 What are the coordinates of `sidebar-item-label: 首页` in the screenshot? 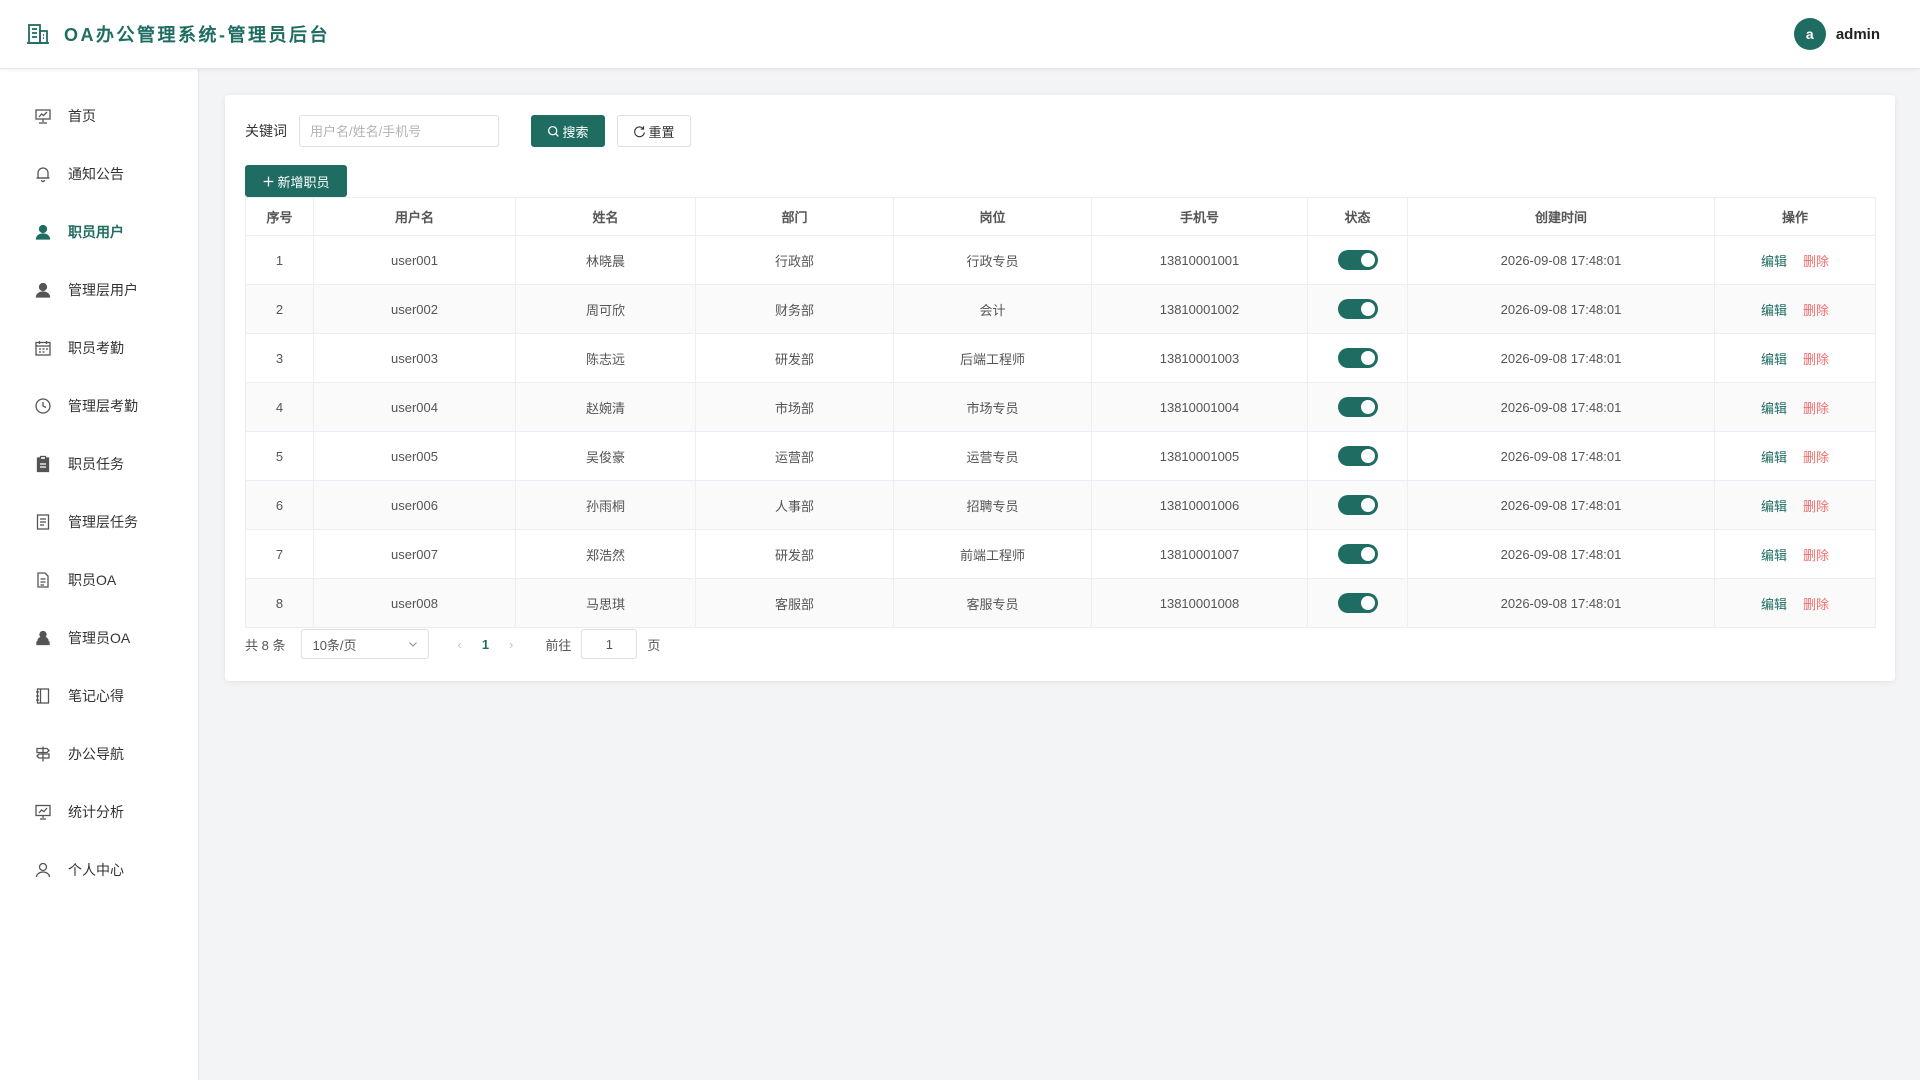 It's located at (82, 116).